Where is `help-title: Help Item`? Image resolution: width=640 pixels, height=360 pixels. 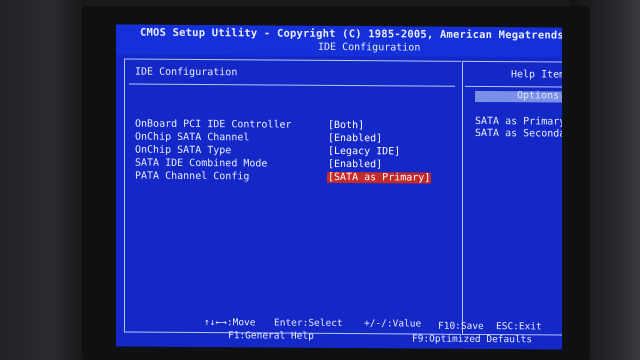
help-title: Help Item is located at coordinates (536, 75).